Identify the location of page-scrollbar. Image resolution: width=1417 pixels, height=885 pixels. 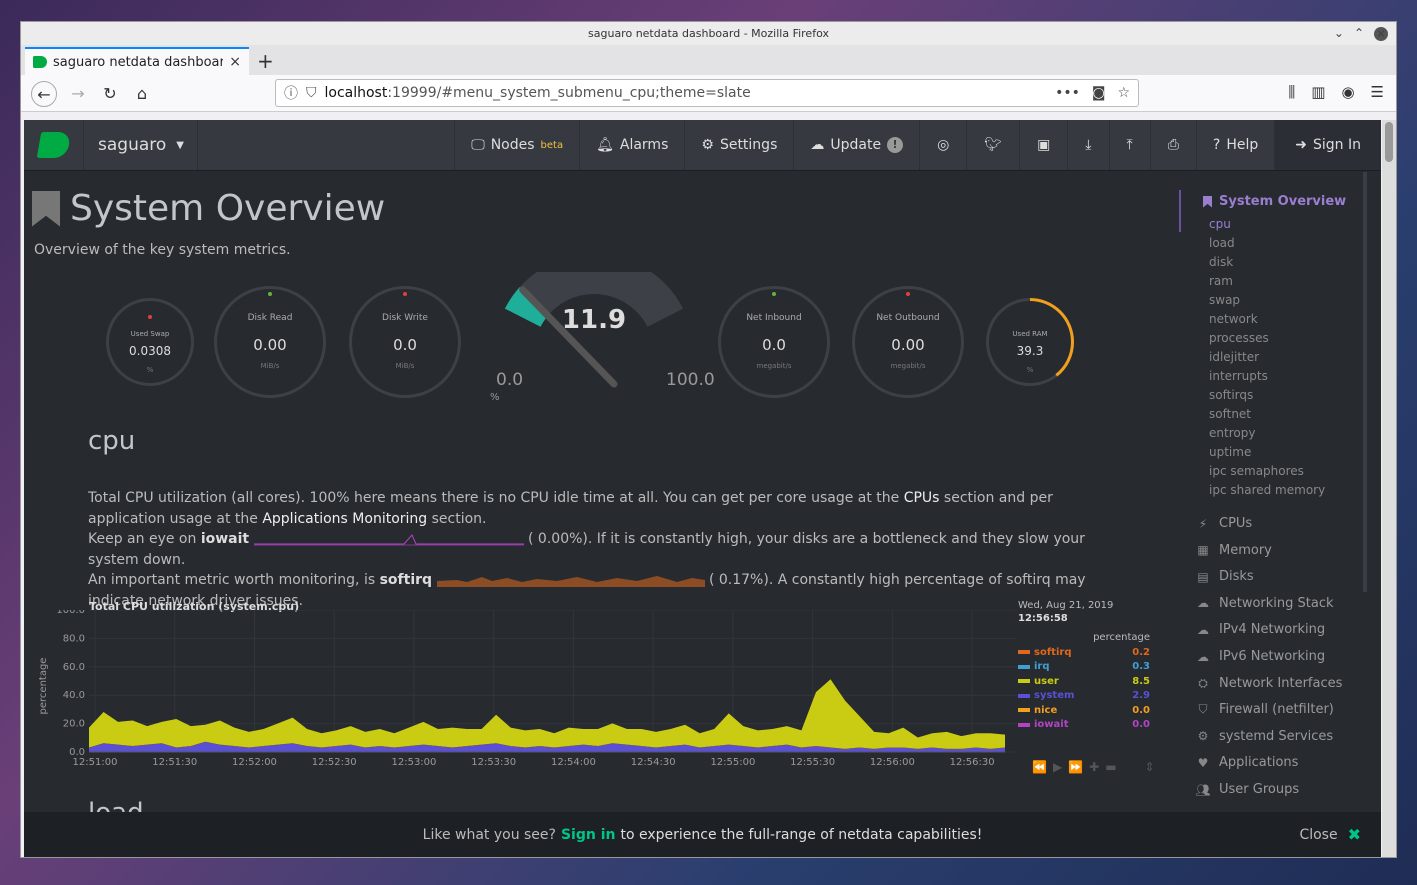
(1389, 488).